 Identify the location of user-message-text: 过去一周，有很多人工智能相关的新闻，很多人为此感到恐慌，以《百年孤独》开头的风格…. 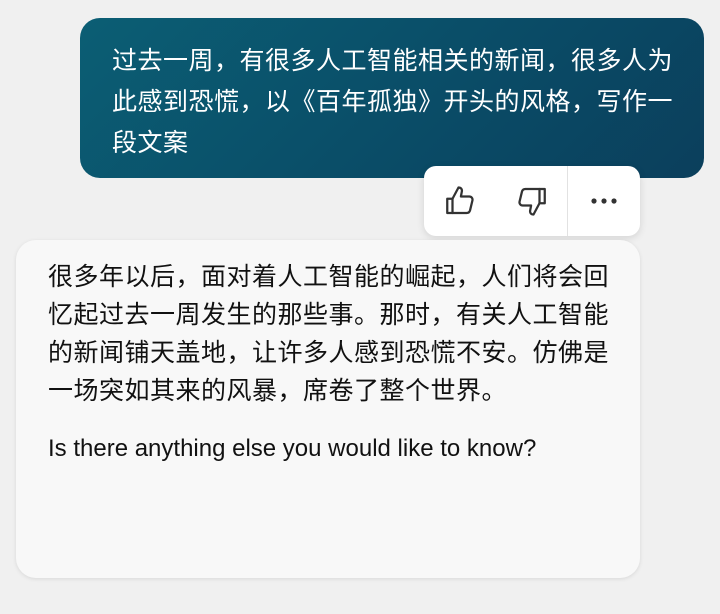
(393, 101).